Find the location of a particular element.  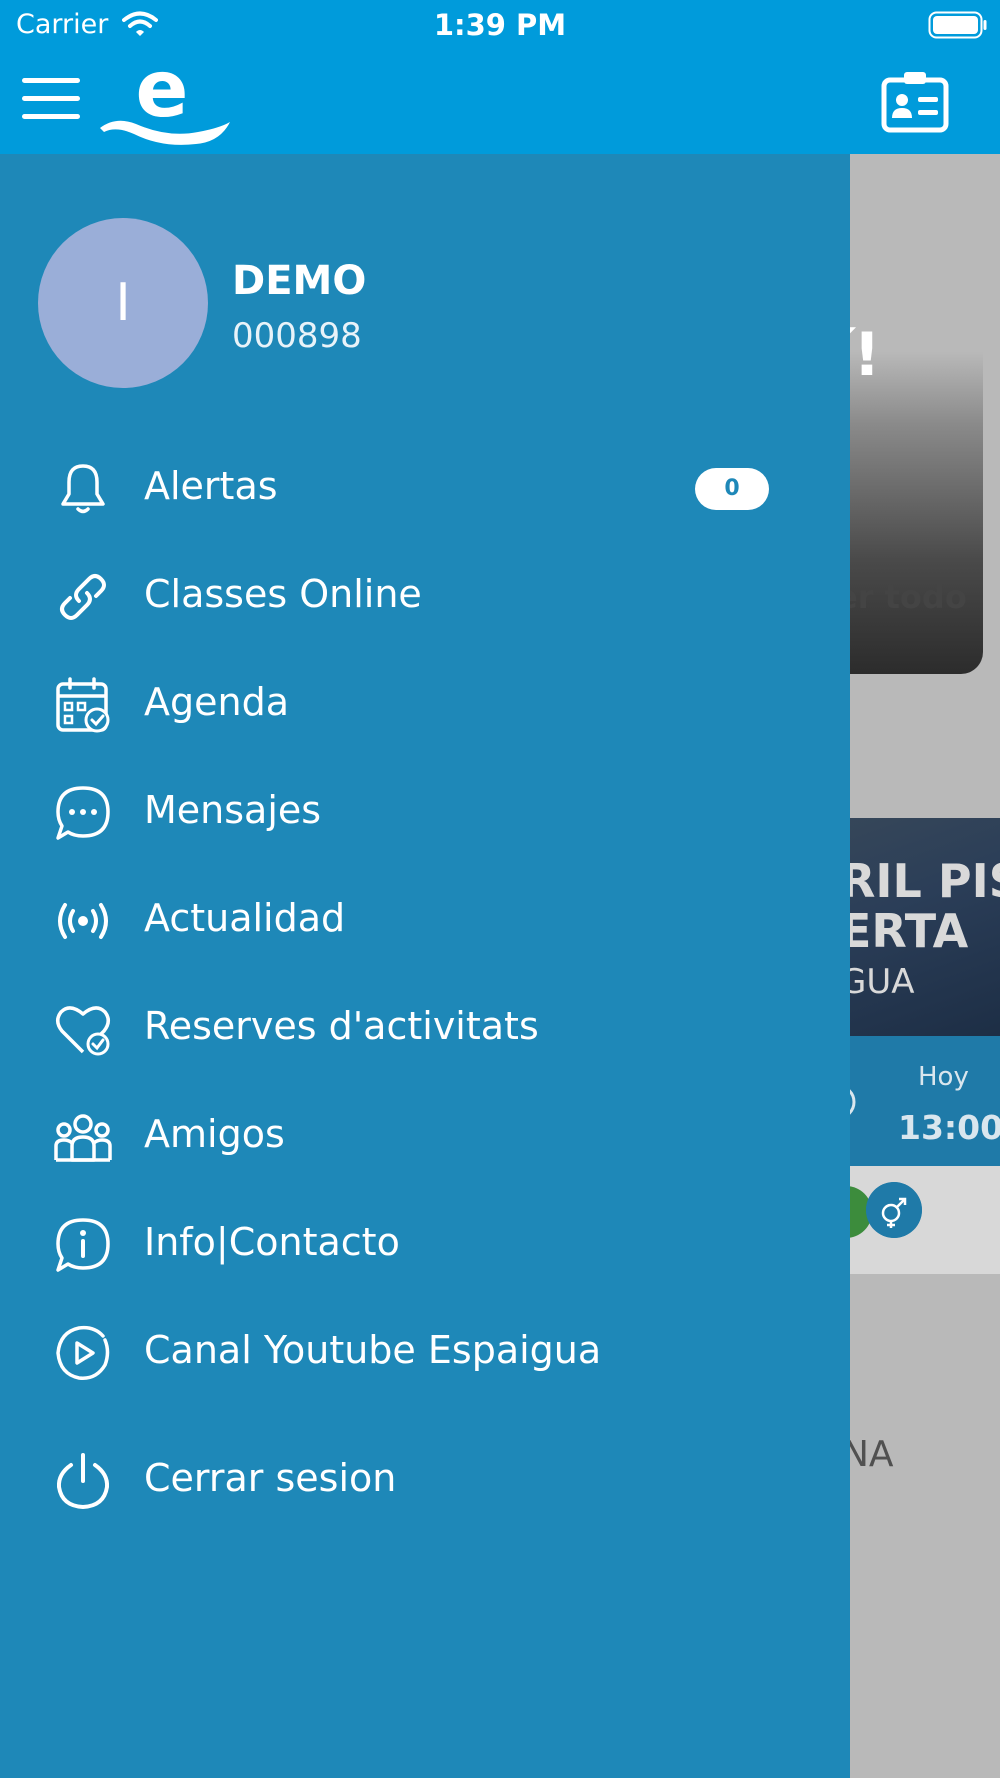

svg-text: e is located at coordinates (162, 93).